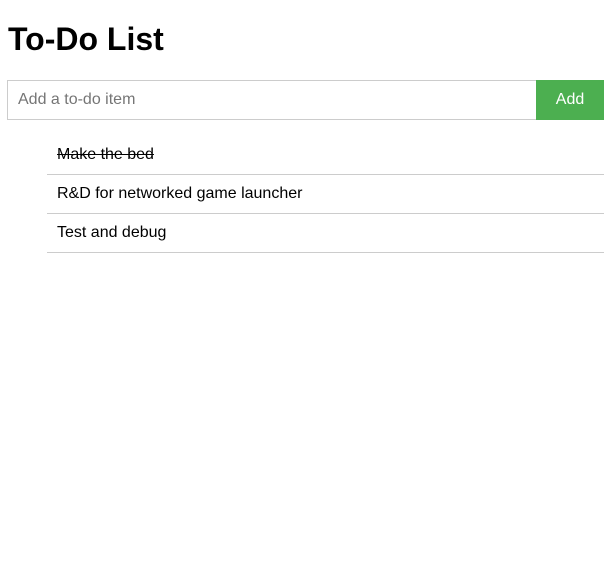  Describe the element at coordinates (86, 39) in the screenshot. I see `page-title: To-Do List` at that location.